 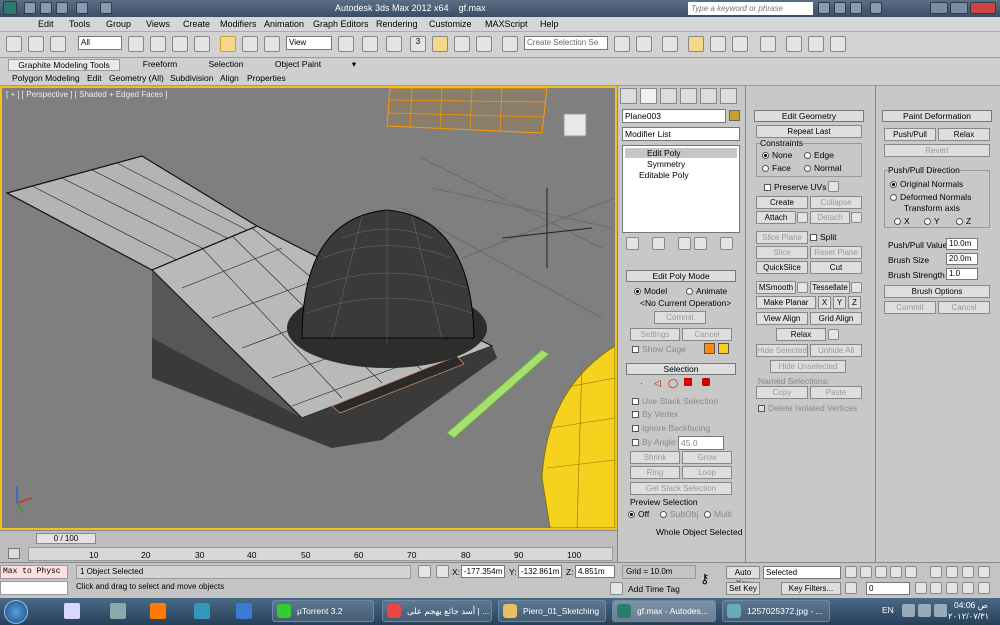 I want to click on select-manipulate-icon, so click(x=370, y=44).